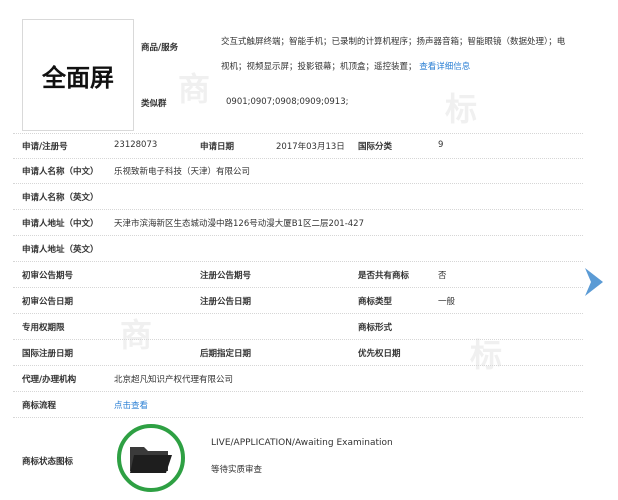 The image size is (618, 500). What do you see at coordinates (441, 145) in the screenshot?
I see `intl-class-value: 9` at bounding box center [441, 145].